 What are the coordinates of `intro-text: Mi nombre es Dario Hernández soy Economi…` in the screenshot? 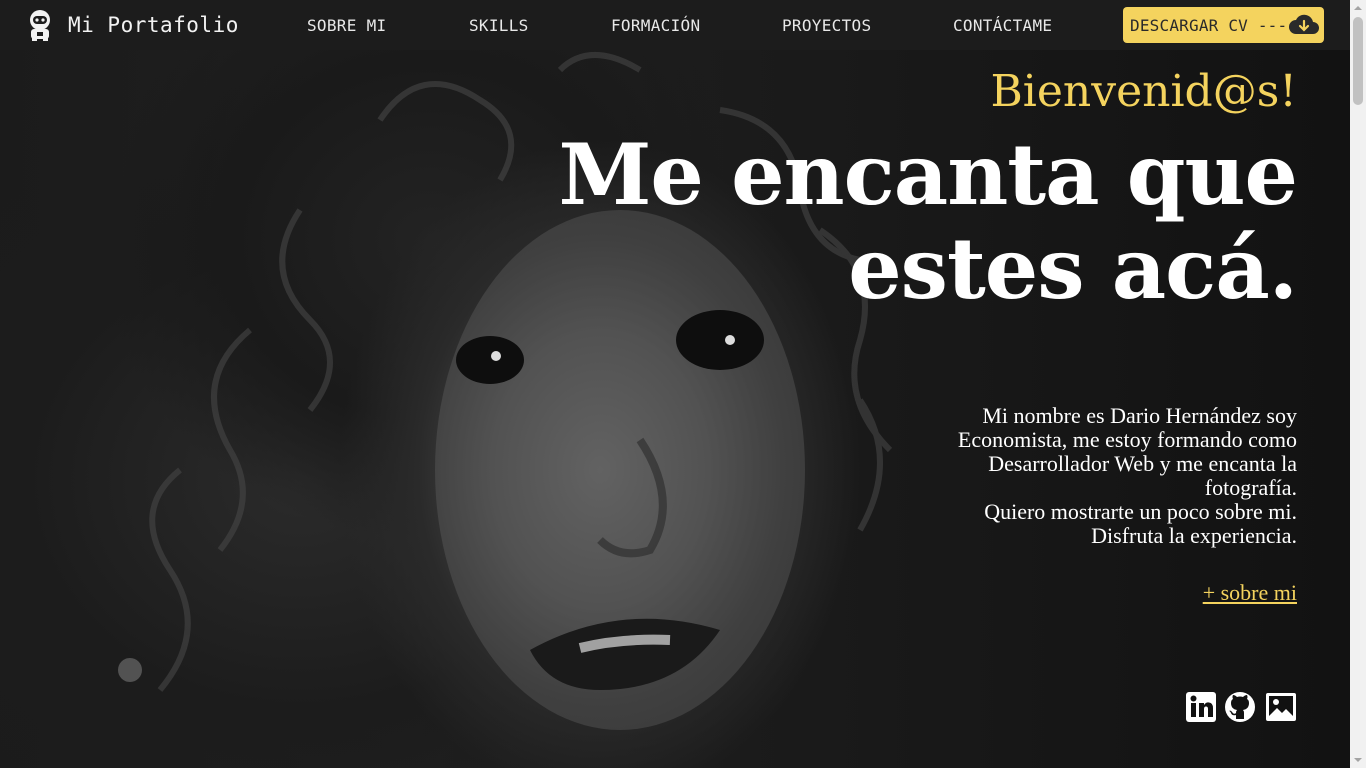 It's located at (1112, 476).